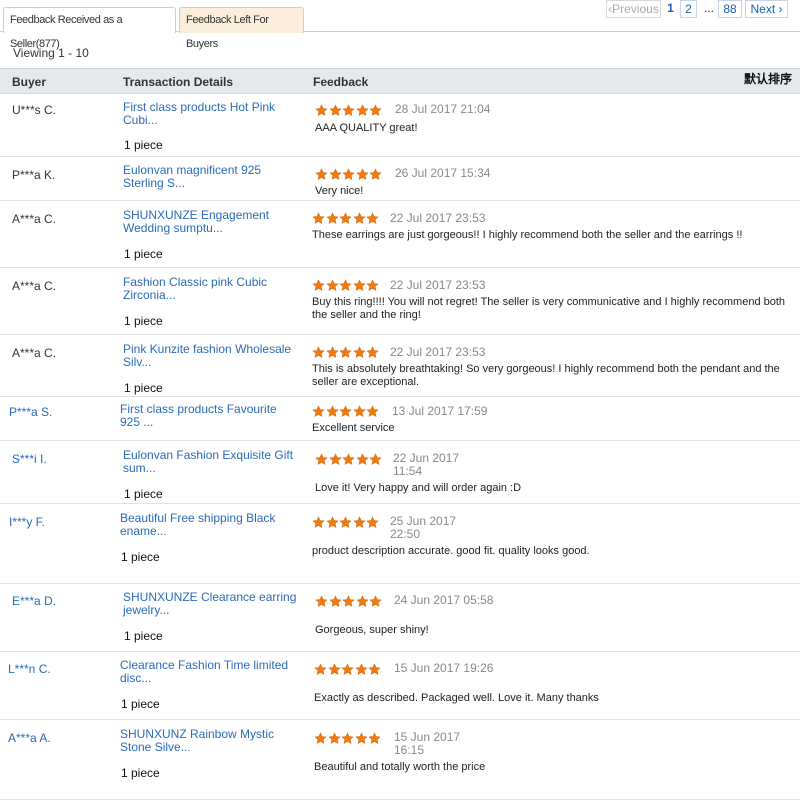 This screenshot has height=800, width=800. I want to click on feedback-text: Very nice!, so click(339, 191).